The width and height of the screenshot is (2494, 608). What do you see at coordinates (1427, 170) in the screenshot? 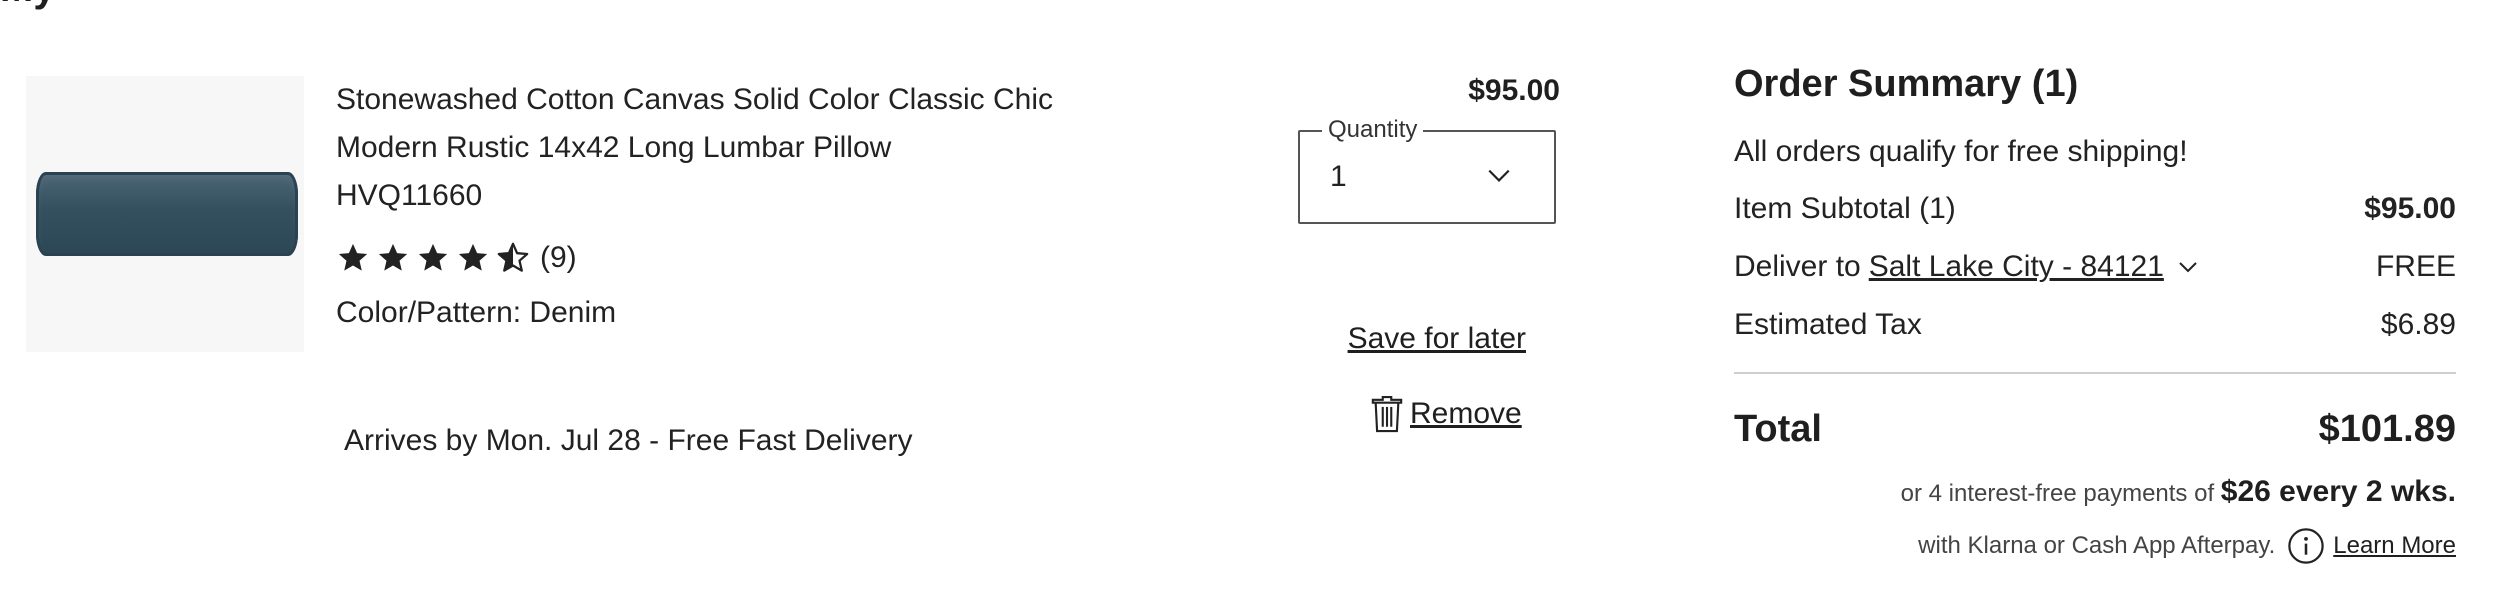
I see `quantity-select: Quantity 1` at bounding box center [1427, 170].